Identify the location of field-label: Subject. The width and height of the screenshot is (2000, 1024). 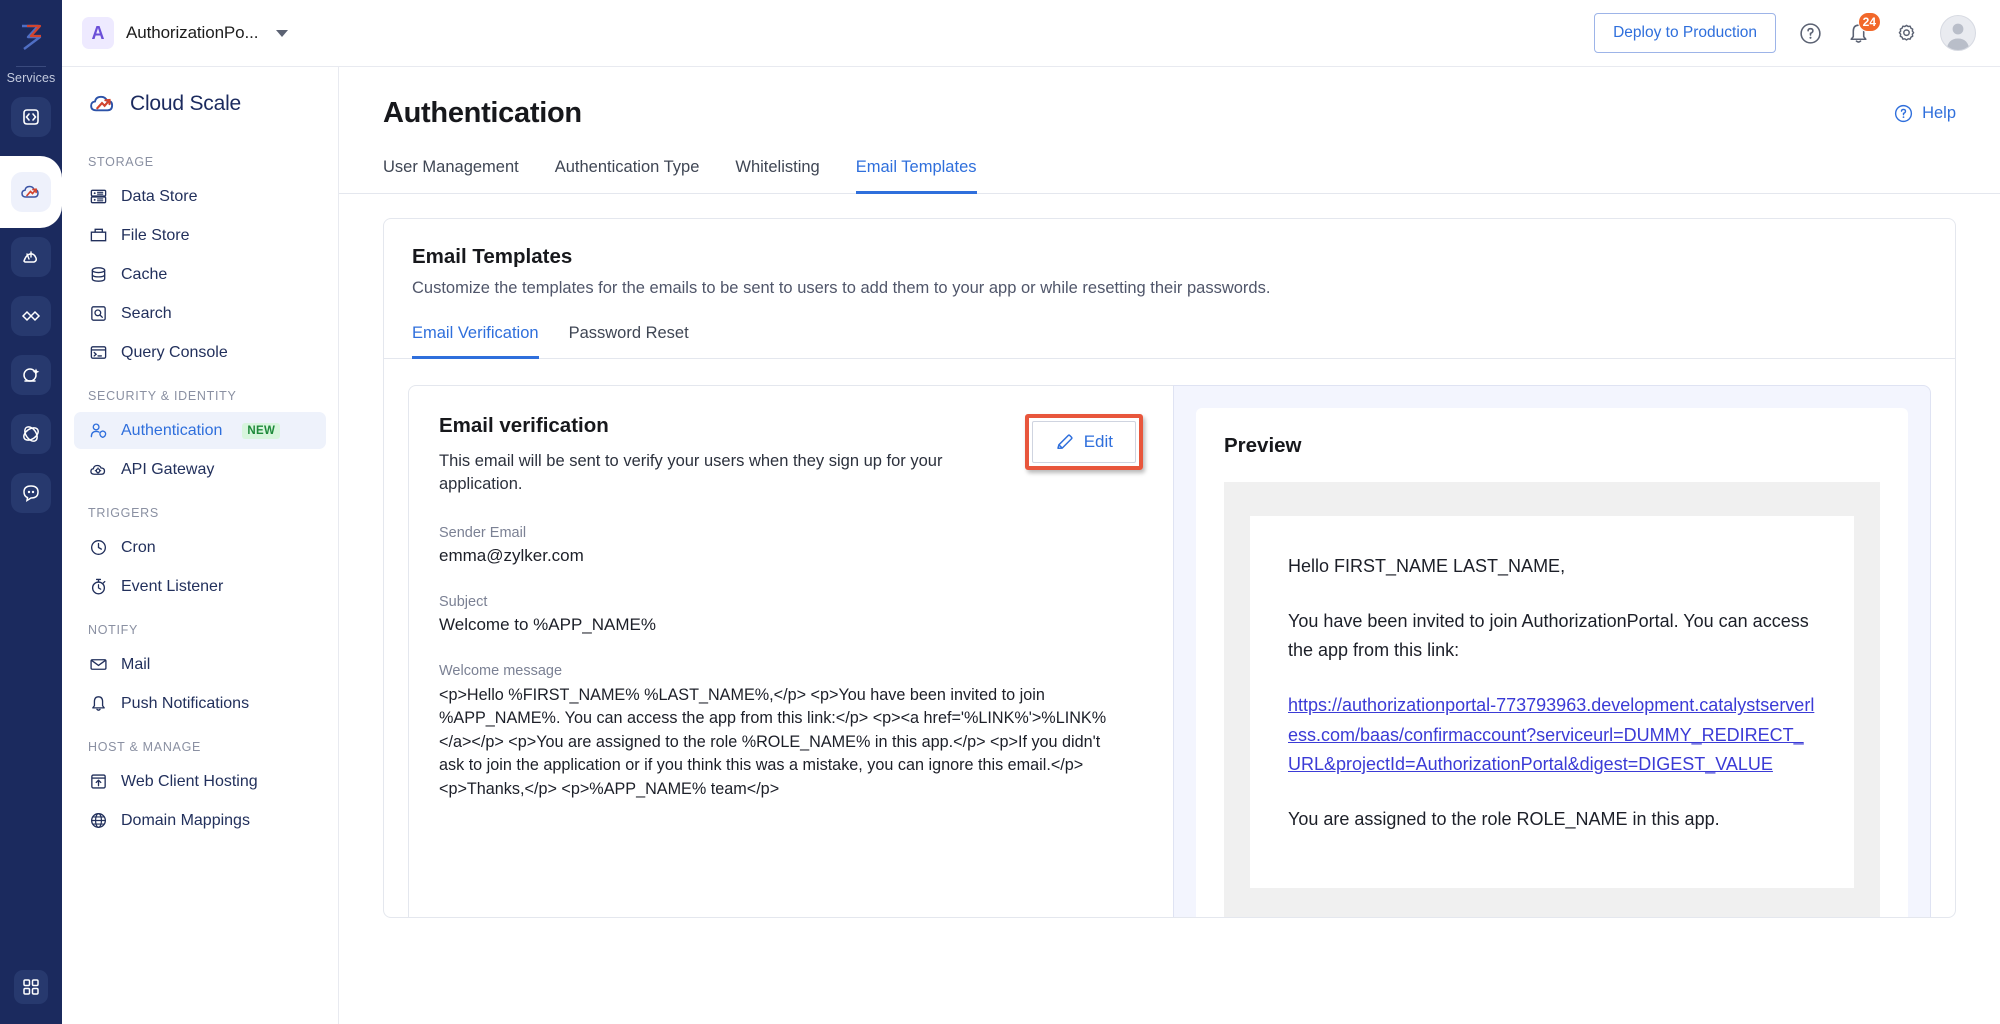
(463, 601).